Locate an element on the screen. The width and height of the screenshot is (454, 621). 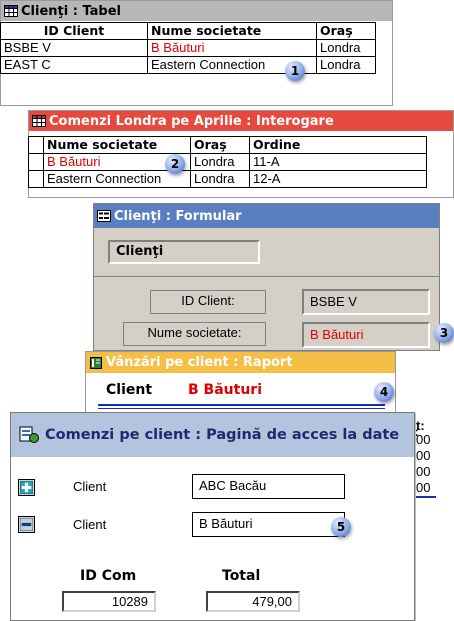
column-header-id-client: ID Client is located at coordinates (74, 31).